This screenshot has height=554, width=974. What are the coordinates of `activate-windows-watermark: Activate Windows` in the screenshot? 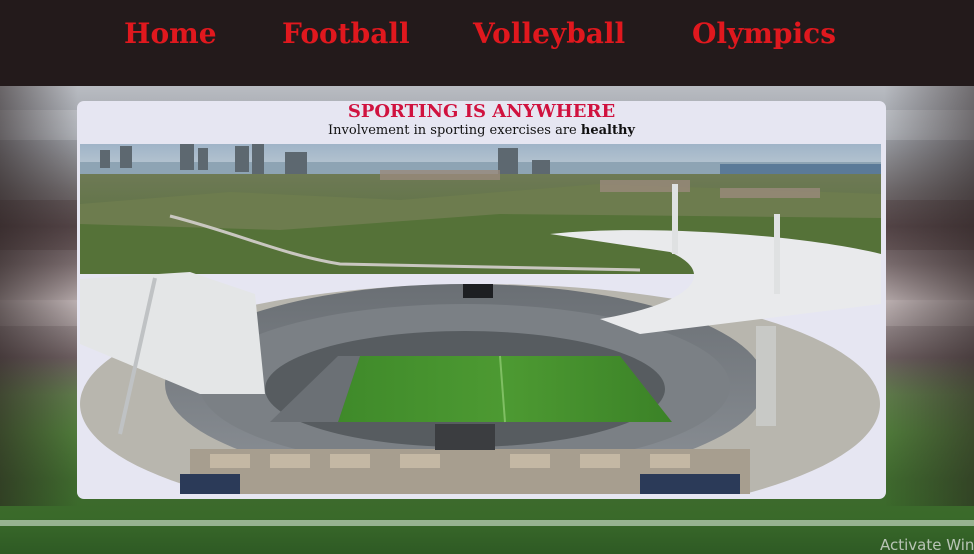 It's located at (927, 545).